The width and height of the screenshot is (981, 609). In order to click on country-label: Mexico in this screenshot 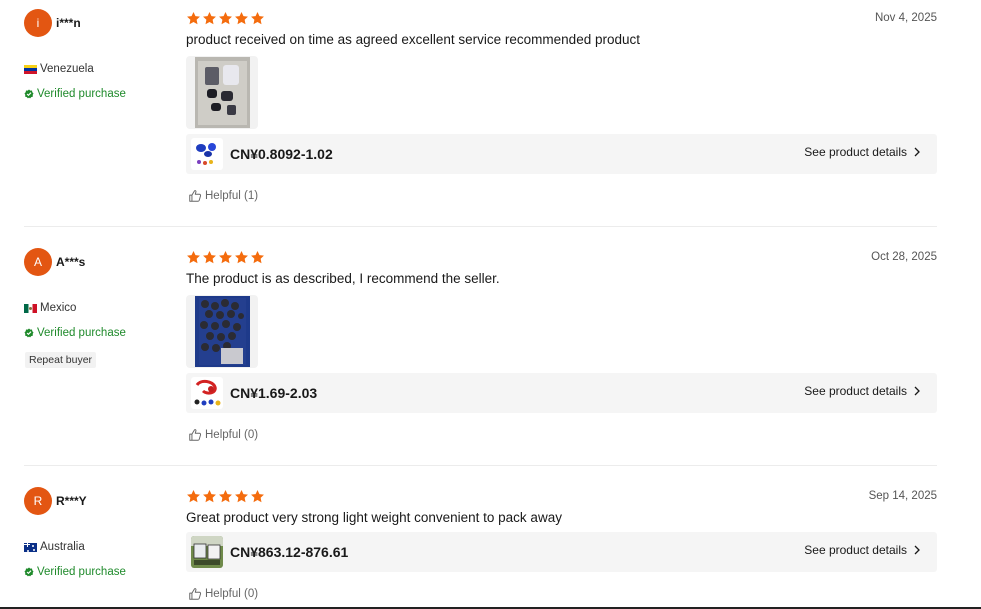, I will do `click(58, 308)`.